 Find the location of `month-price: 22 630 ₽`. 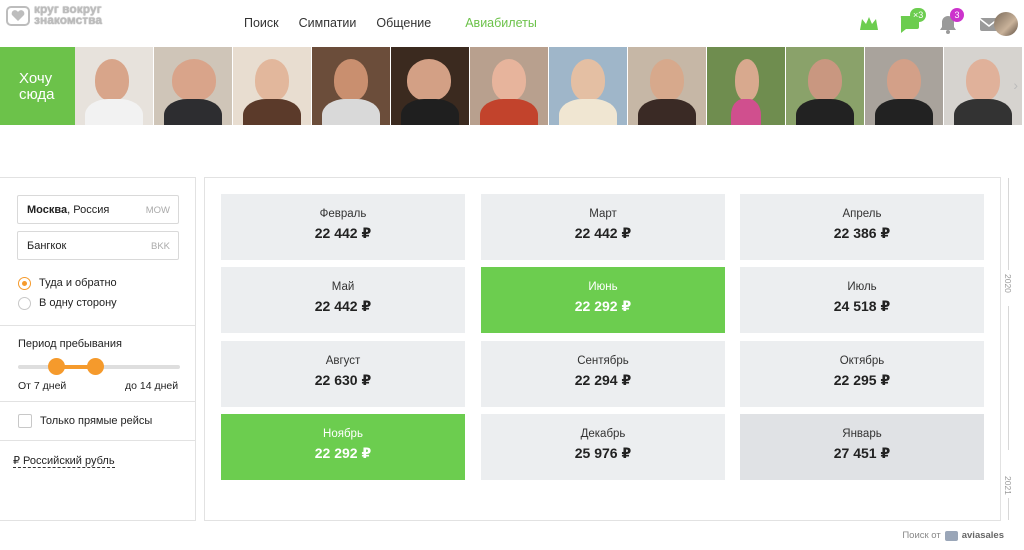

month-price: 22 630 ₽ is located at coordinates (343, 380).